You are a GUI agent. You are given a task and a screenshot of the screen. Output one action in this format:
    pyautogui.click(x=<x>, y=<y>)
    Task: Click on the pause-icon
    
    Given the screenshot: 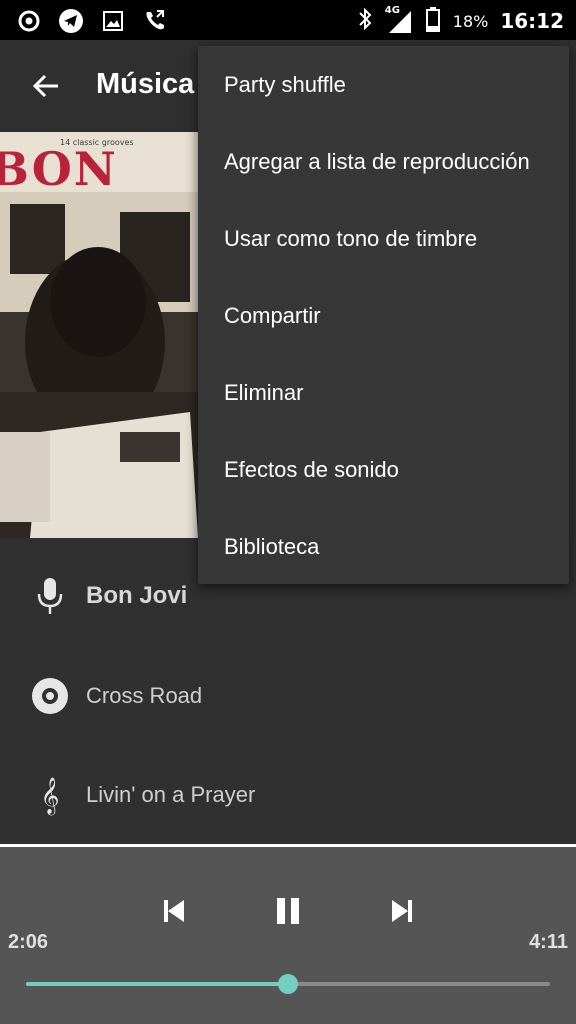 What is the action you would take?
    pyautogui.click(x=288, y=911)
    